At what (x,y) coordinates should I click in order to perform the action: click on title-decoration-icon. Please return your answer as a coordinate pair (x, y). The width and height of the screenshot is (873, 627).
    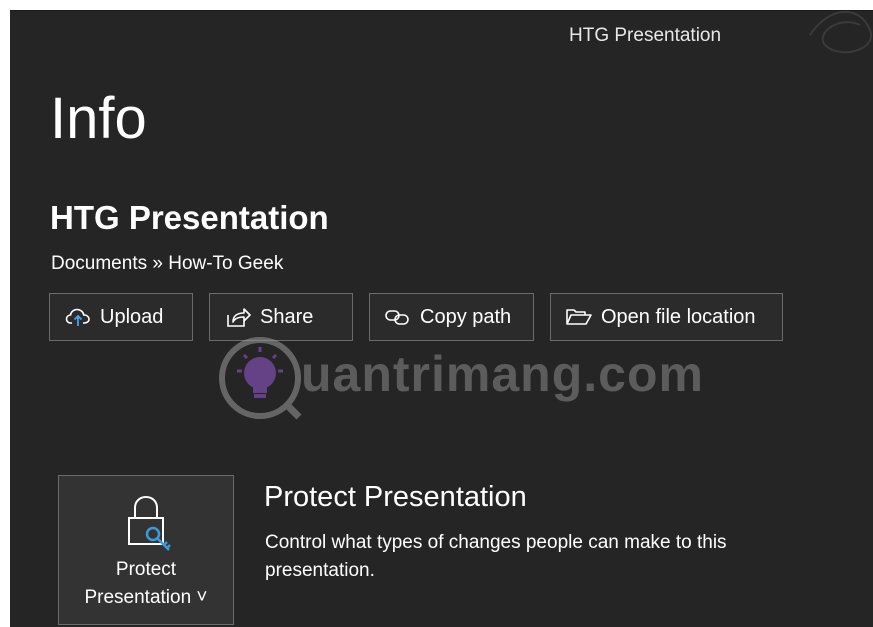
    Looking at the image, I should click on (841, 32).